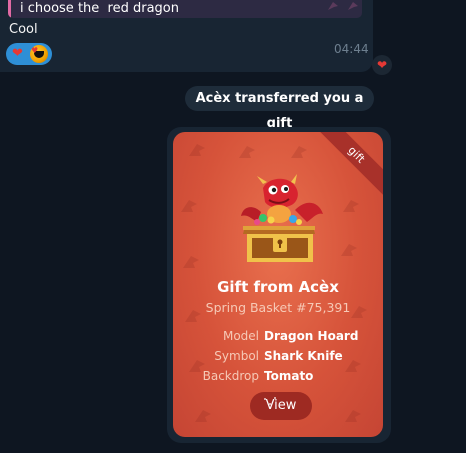  I want to click on reaction-badge: ❤ ♥, so click(29, 54).